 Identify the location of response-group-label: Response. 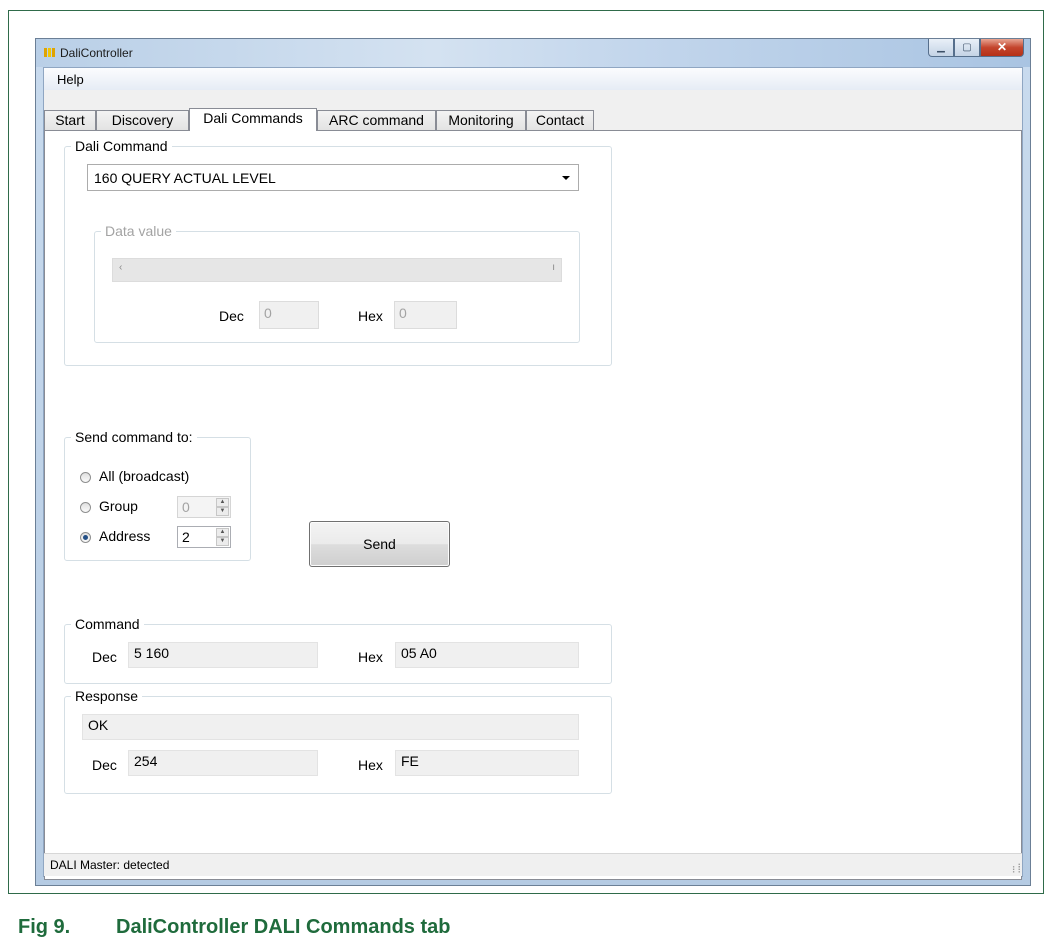
(107, 696).